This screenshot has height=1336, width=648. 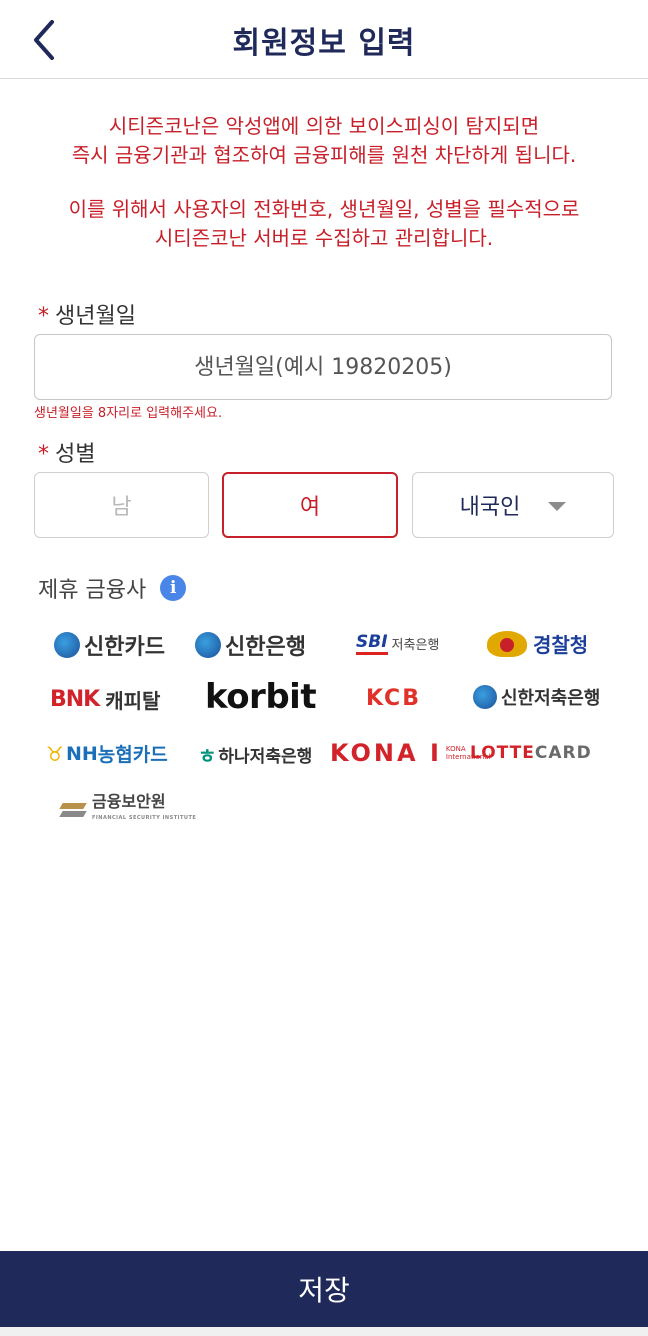 What do you see at coordinates (75, 699) in the screenshot?
I see `logo-mark: BNK` at bounding box center [75, 699].